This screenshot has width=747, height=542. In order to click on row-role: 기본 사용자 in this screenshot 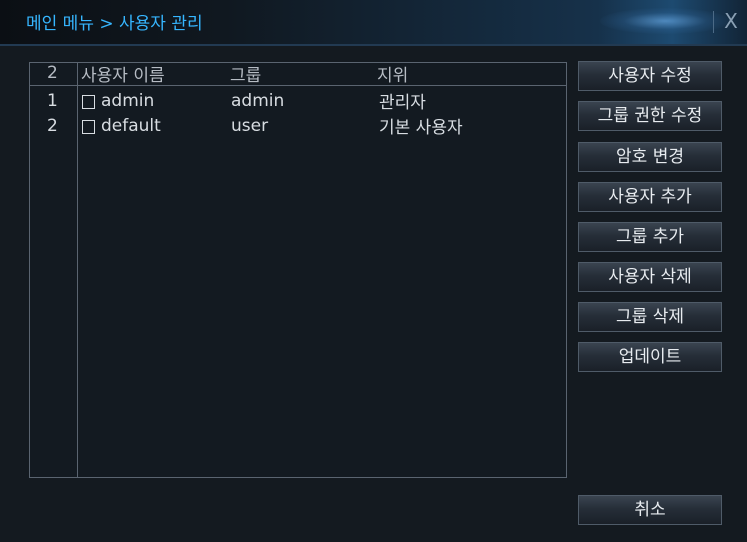, I will do `click(421, 128)`.